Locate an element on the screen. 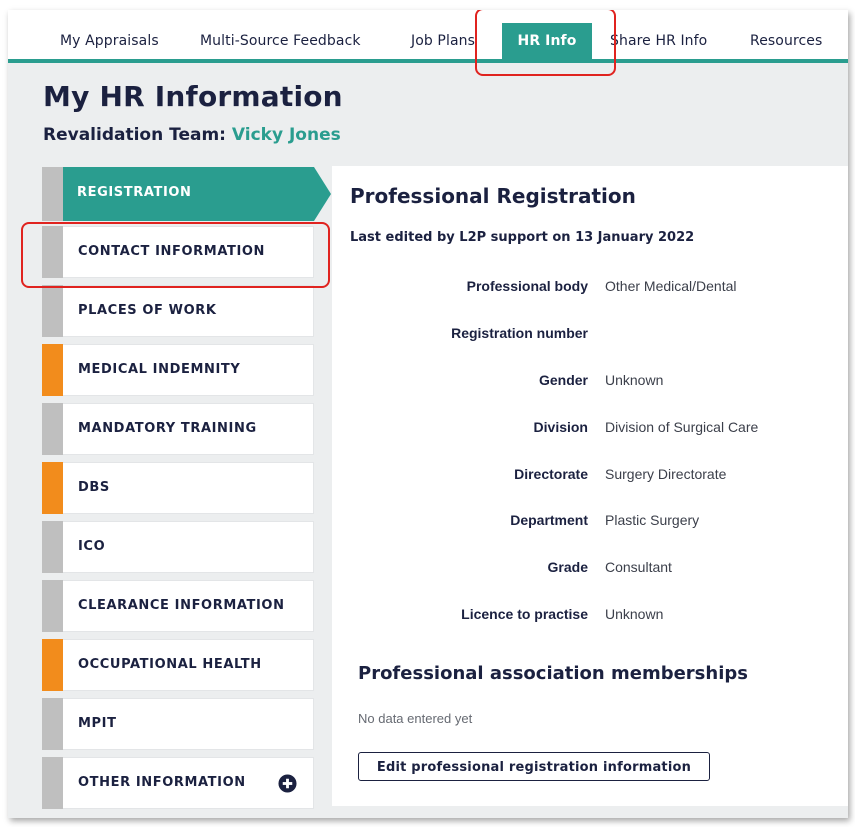 The image size is (855, 827). field-label-grade: Grade is located at coordinates (567, 567).